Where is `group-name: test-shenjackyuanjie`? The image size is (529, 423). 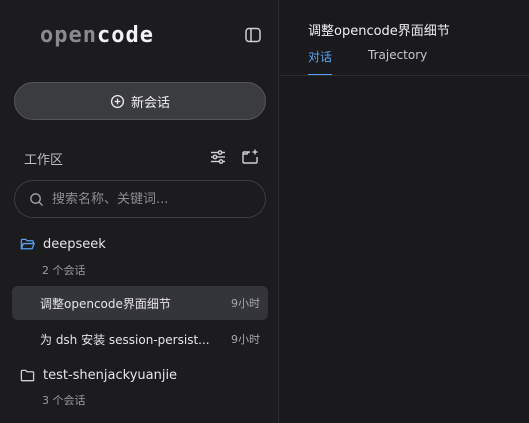 group-name: test-shenjackyuanjie is located at coordinates (110, 375).